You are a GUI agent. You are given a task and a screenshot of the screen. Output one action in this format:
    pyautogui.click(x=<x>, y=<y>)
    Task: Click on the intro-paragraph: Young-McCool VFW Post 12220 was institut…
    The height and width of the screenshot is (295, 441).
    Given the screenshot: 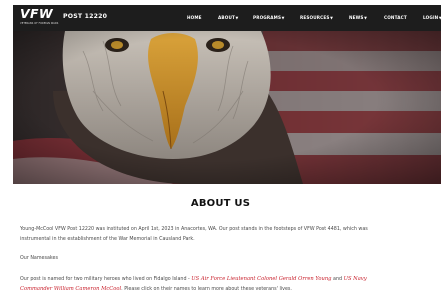 What is the action you would take?
    pyautogui.click(x=230, y=234)
    